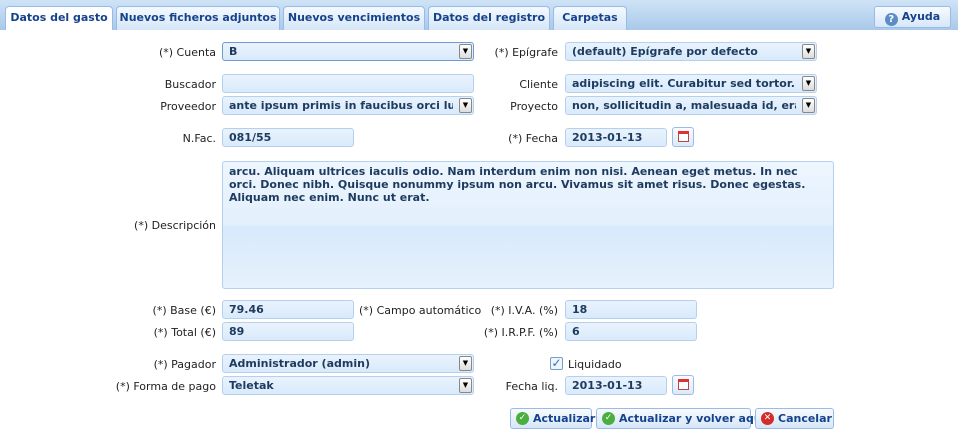  I want to click on tab-nuevos-vencimientos: Nuevos vencimientos, so click(354, 18).